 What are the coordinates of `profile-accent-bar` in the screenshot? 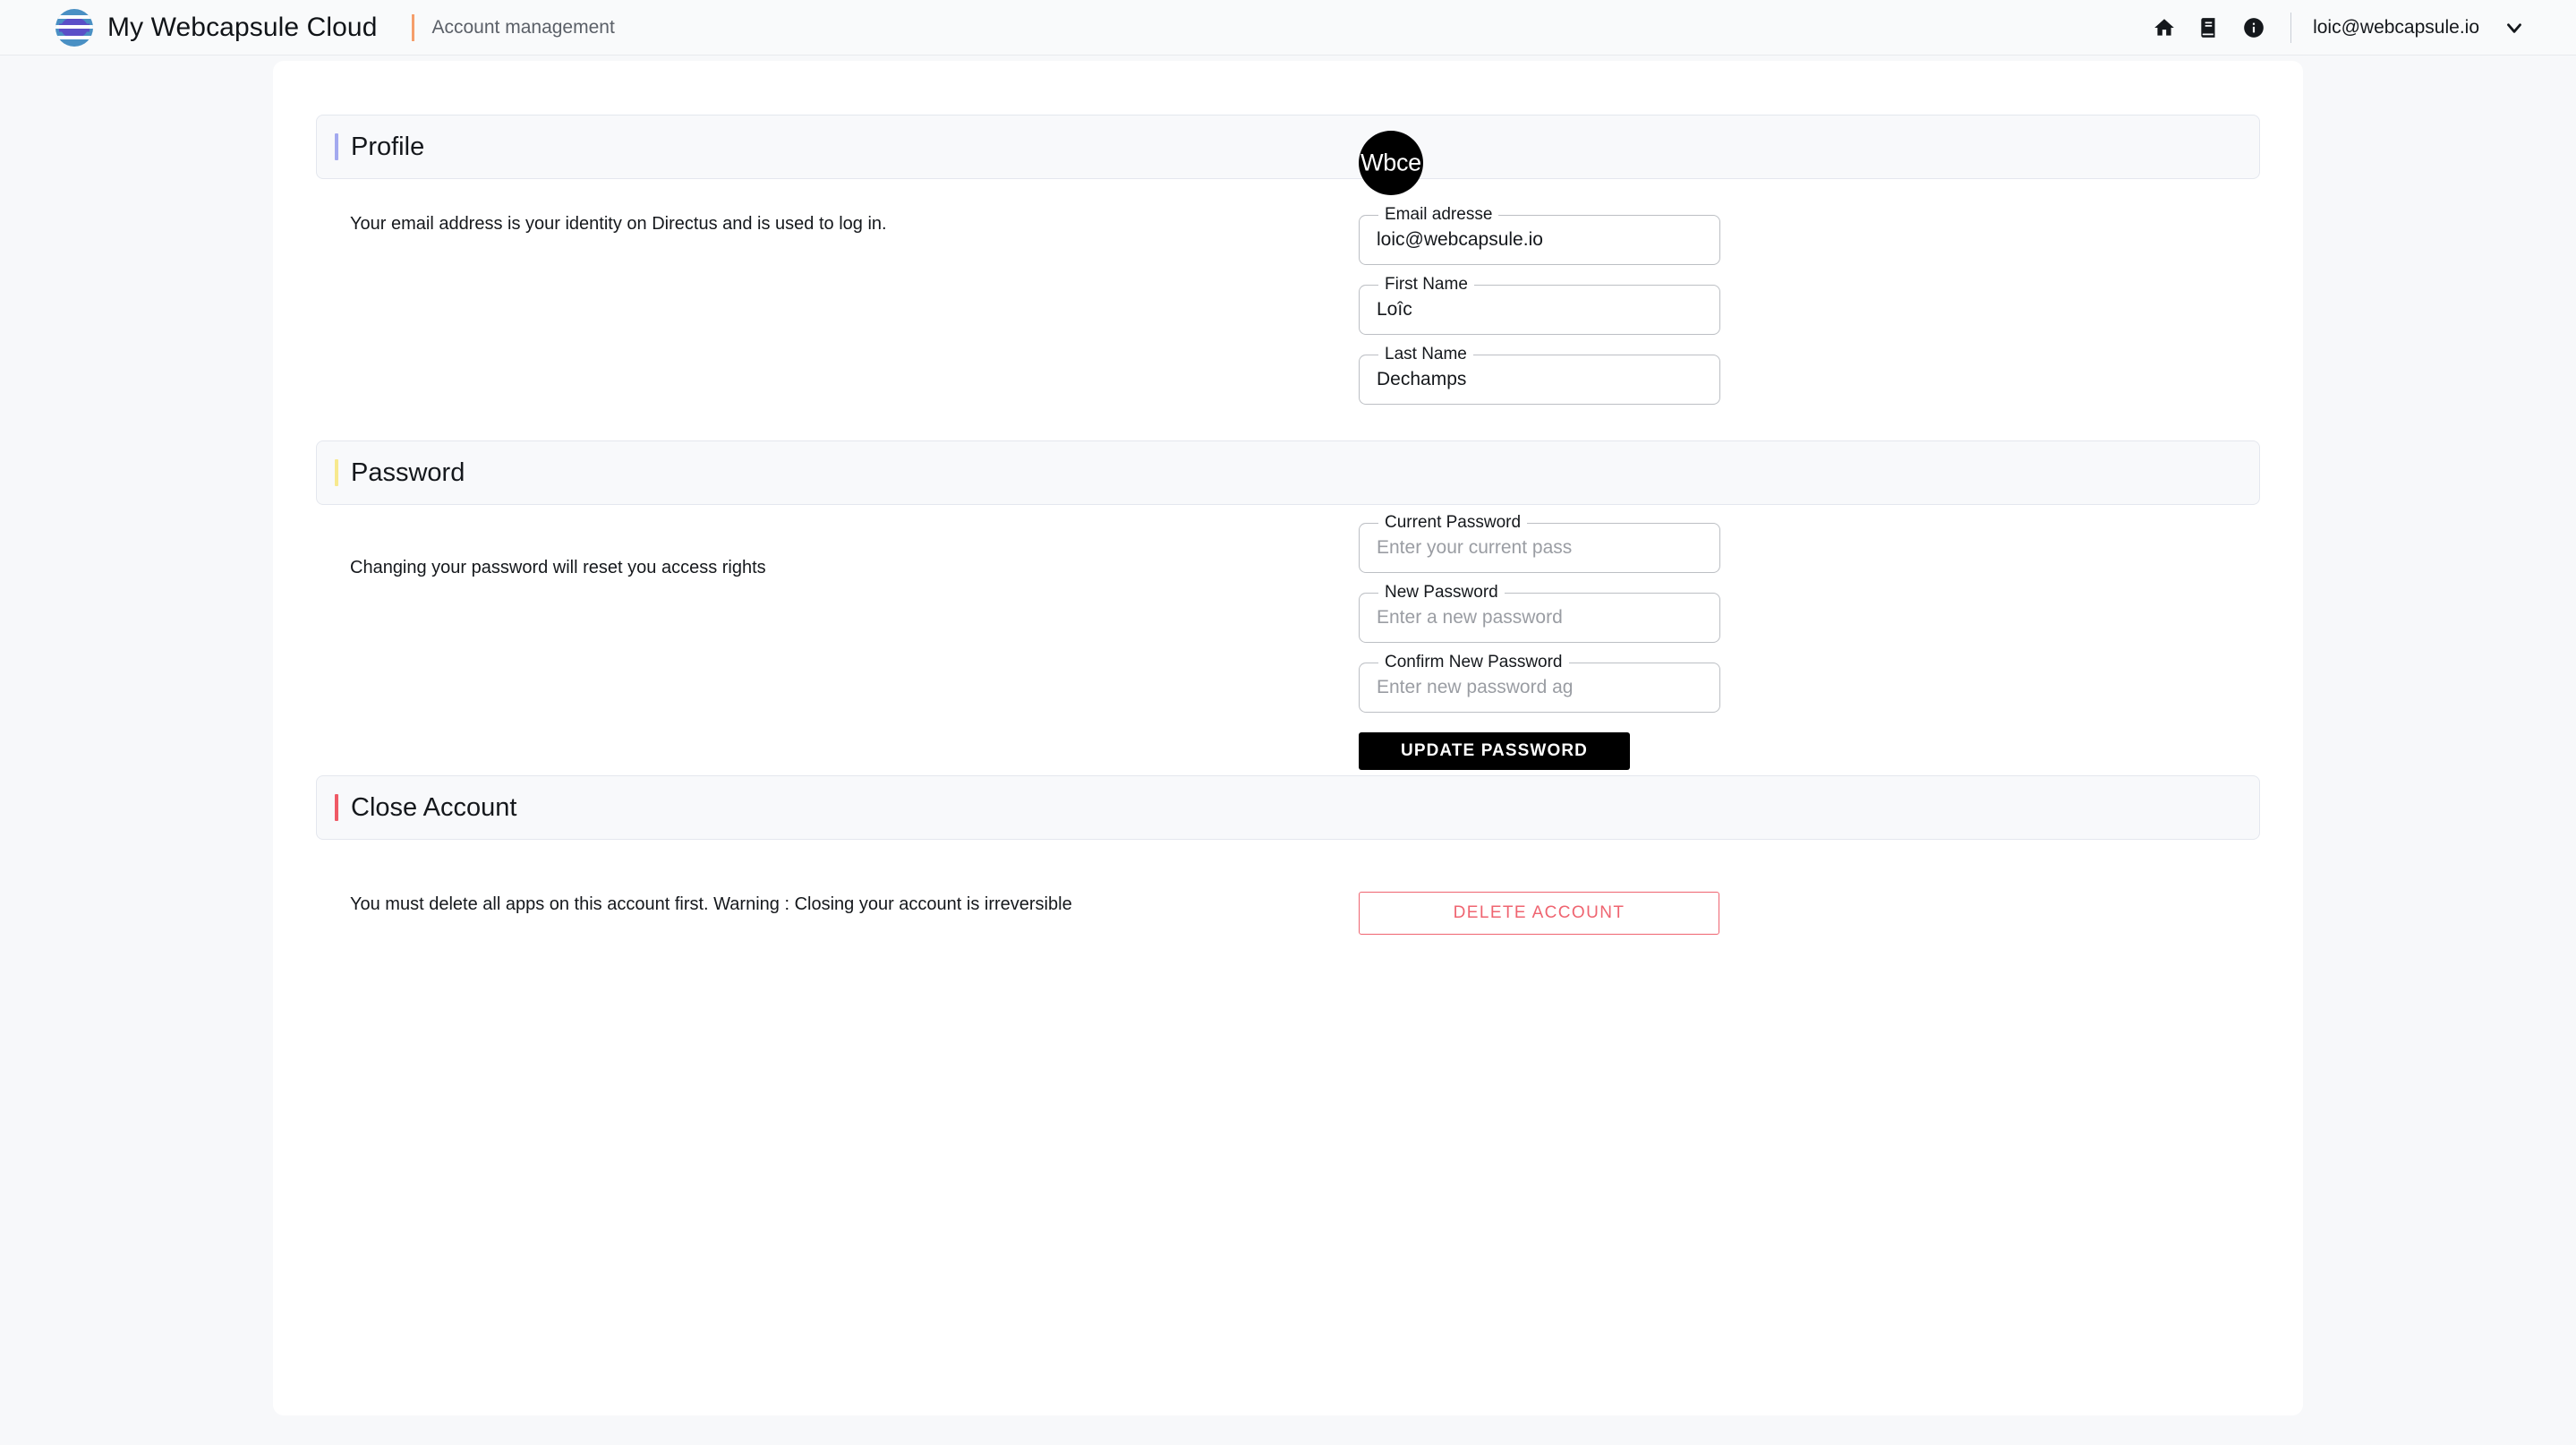 It's located at (336, 146).